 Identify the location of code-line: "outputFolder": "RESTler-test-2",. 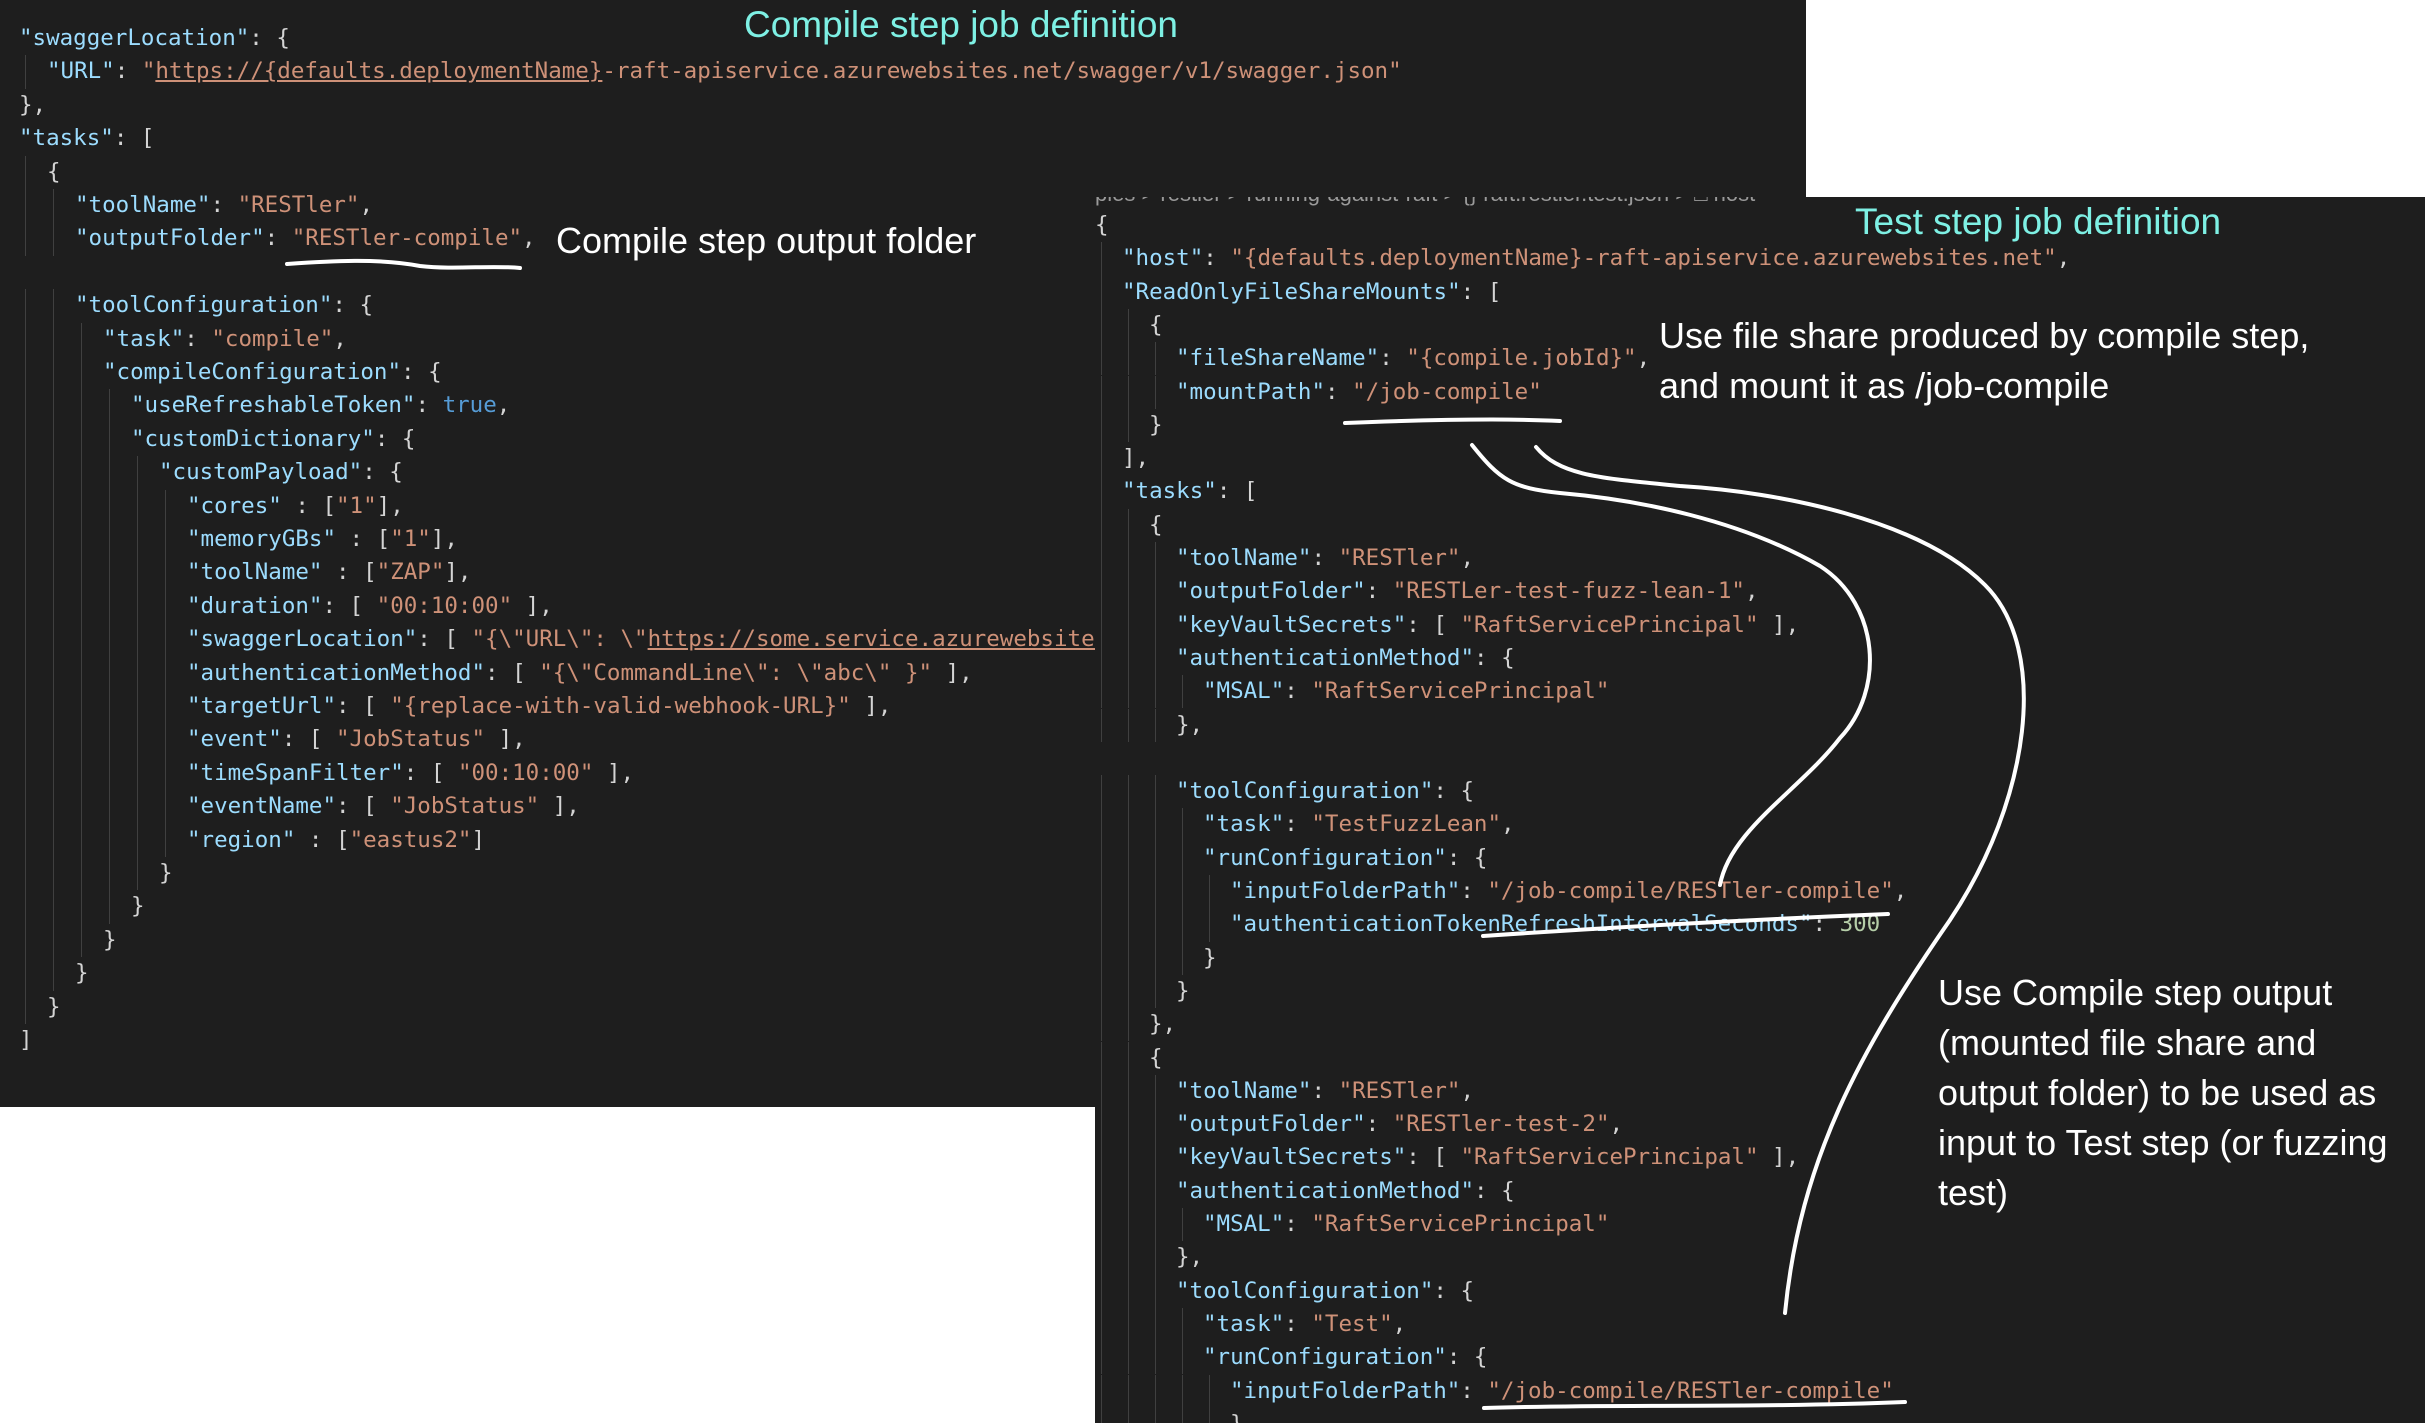
(1399, 1124).